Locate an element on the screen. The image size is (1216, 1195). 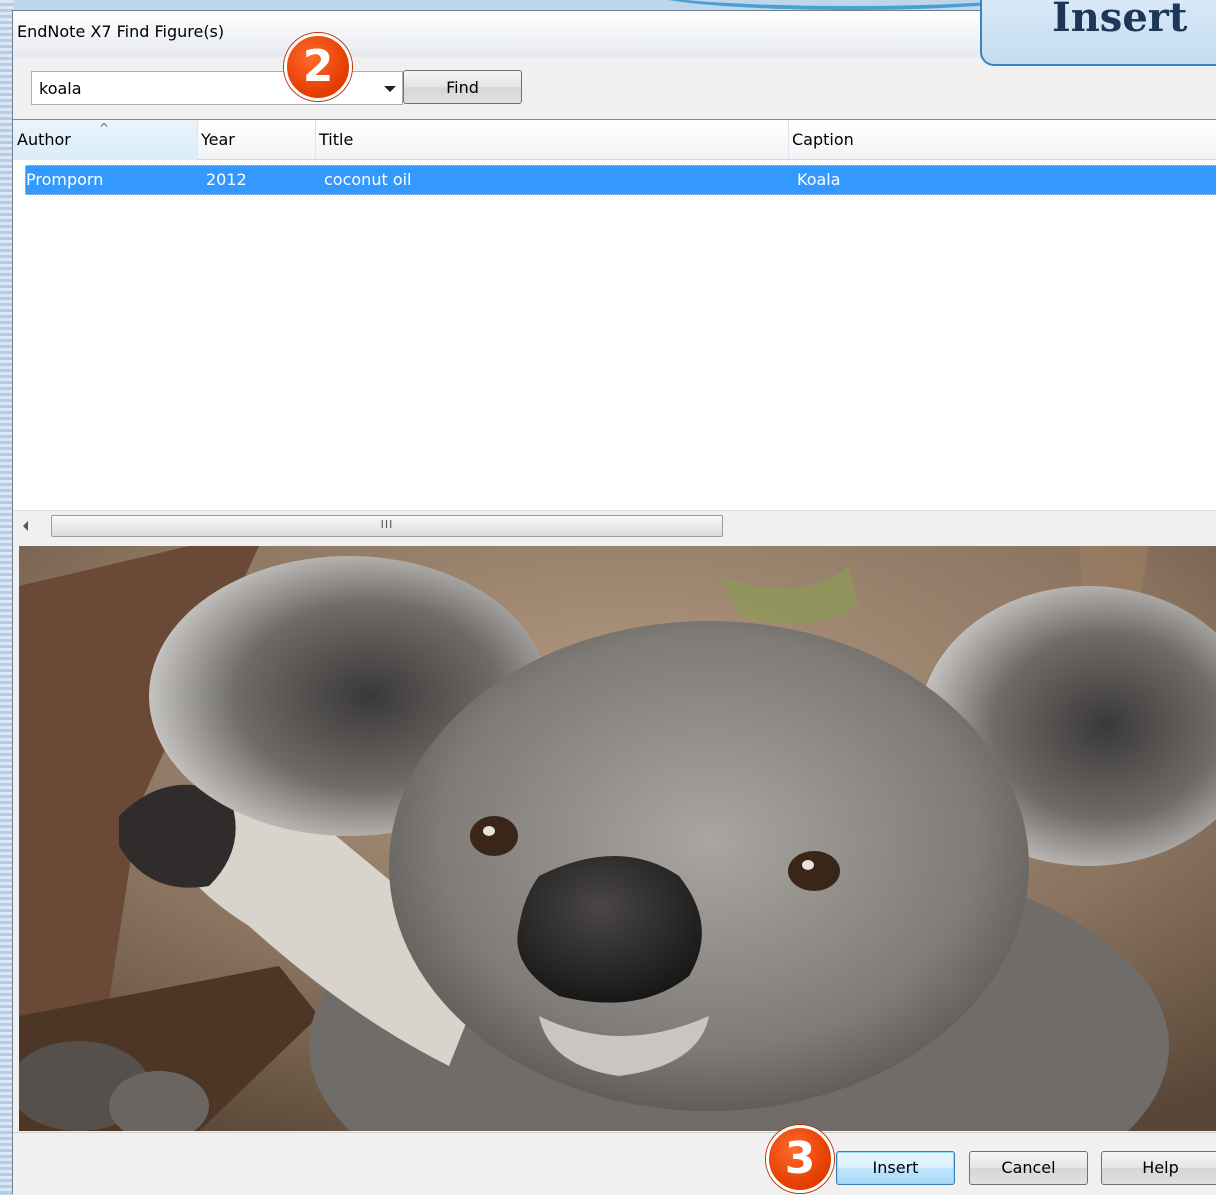
table-row: Promporn 2012 coconut oil Koala is located at coordinates (620, 180).